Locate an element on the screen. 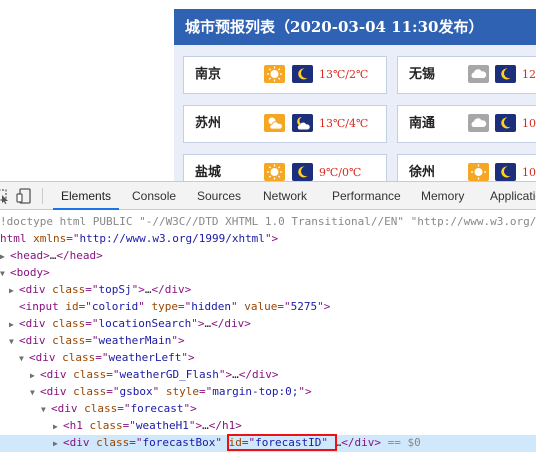 The height and width of the screenshot is (453, 536). tab-application: Applicatio is located at coordinates (513, 196).